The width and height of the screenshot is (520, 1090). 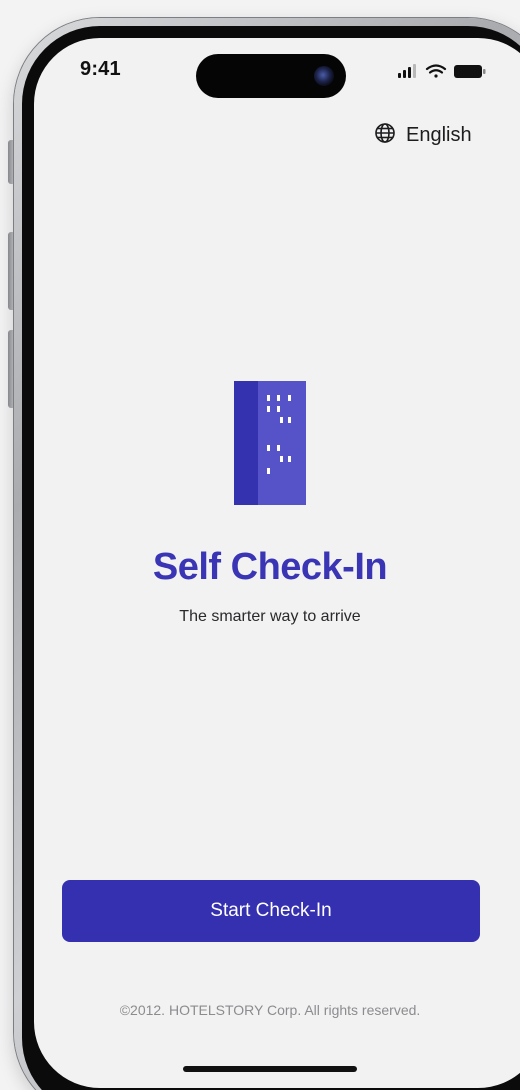 I want to click on globe-icon, so click(x=385, y=135).